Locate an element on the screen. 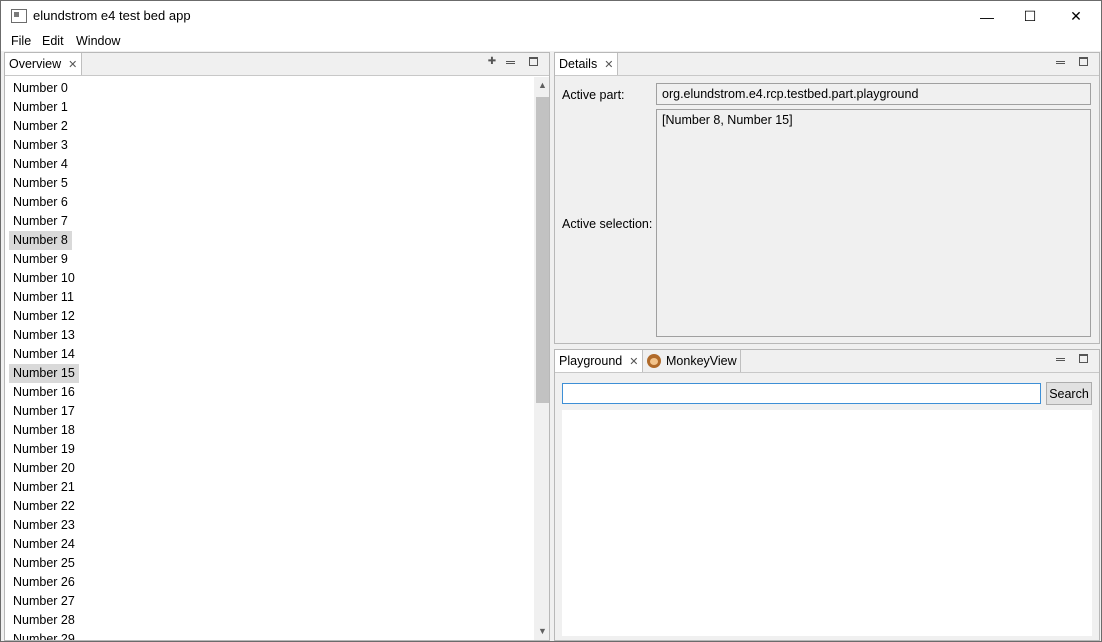  list-item: Number 20 is located at coordinates (44, 468).